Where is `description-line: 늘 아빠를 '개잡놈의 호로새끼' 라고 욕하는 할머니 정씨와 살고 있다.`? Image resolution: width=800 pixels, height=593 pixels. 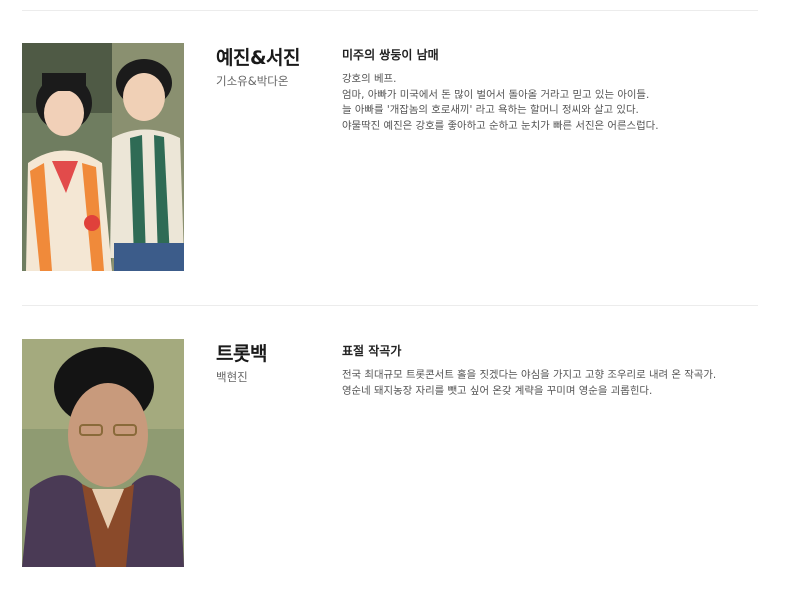 description-line: 늘 아빠를 '개잡놈의 호로새끼' 라고 욕하는 할머니 정씨와 살고 있다. is located at coordinates (490, 110).